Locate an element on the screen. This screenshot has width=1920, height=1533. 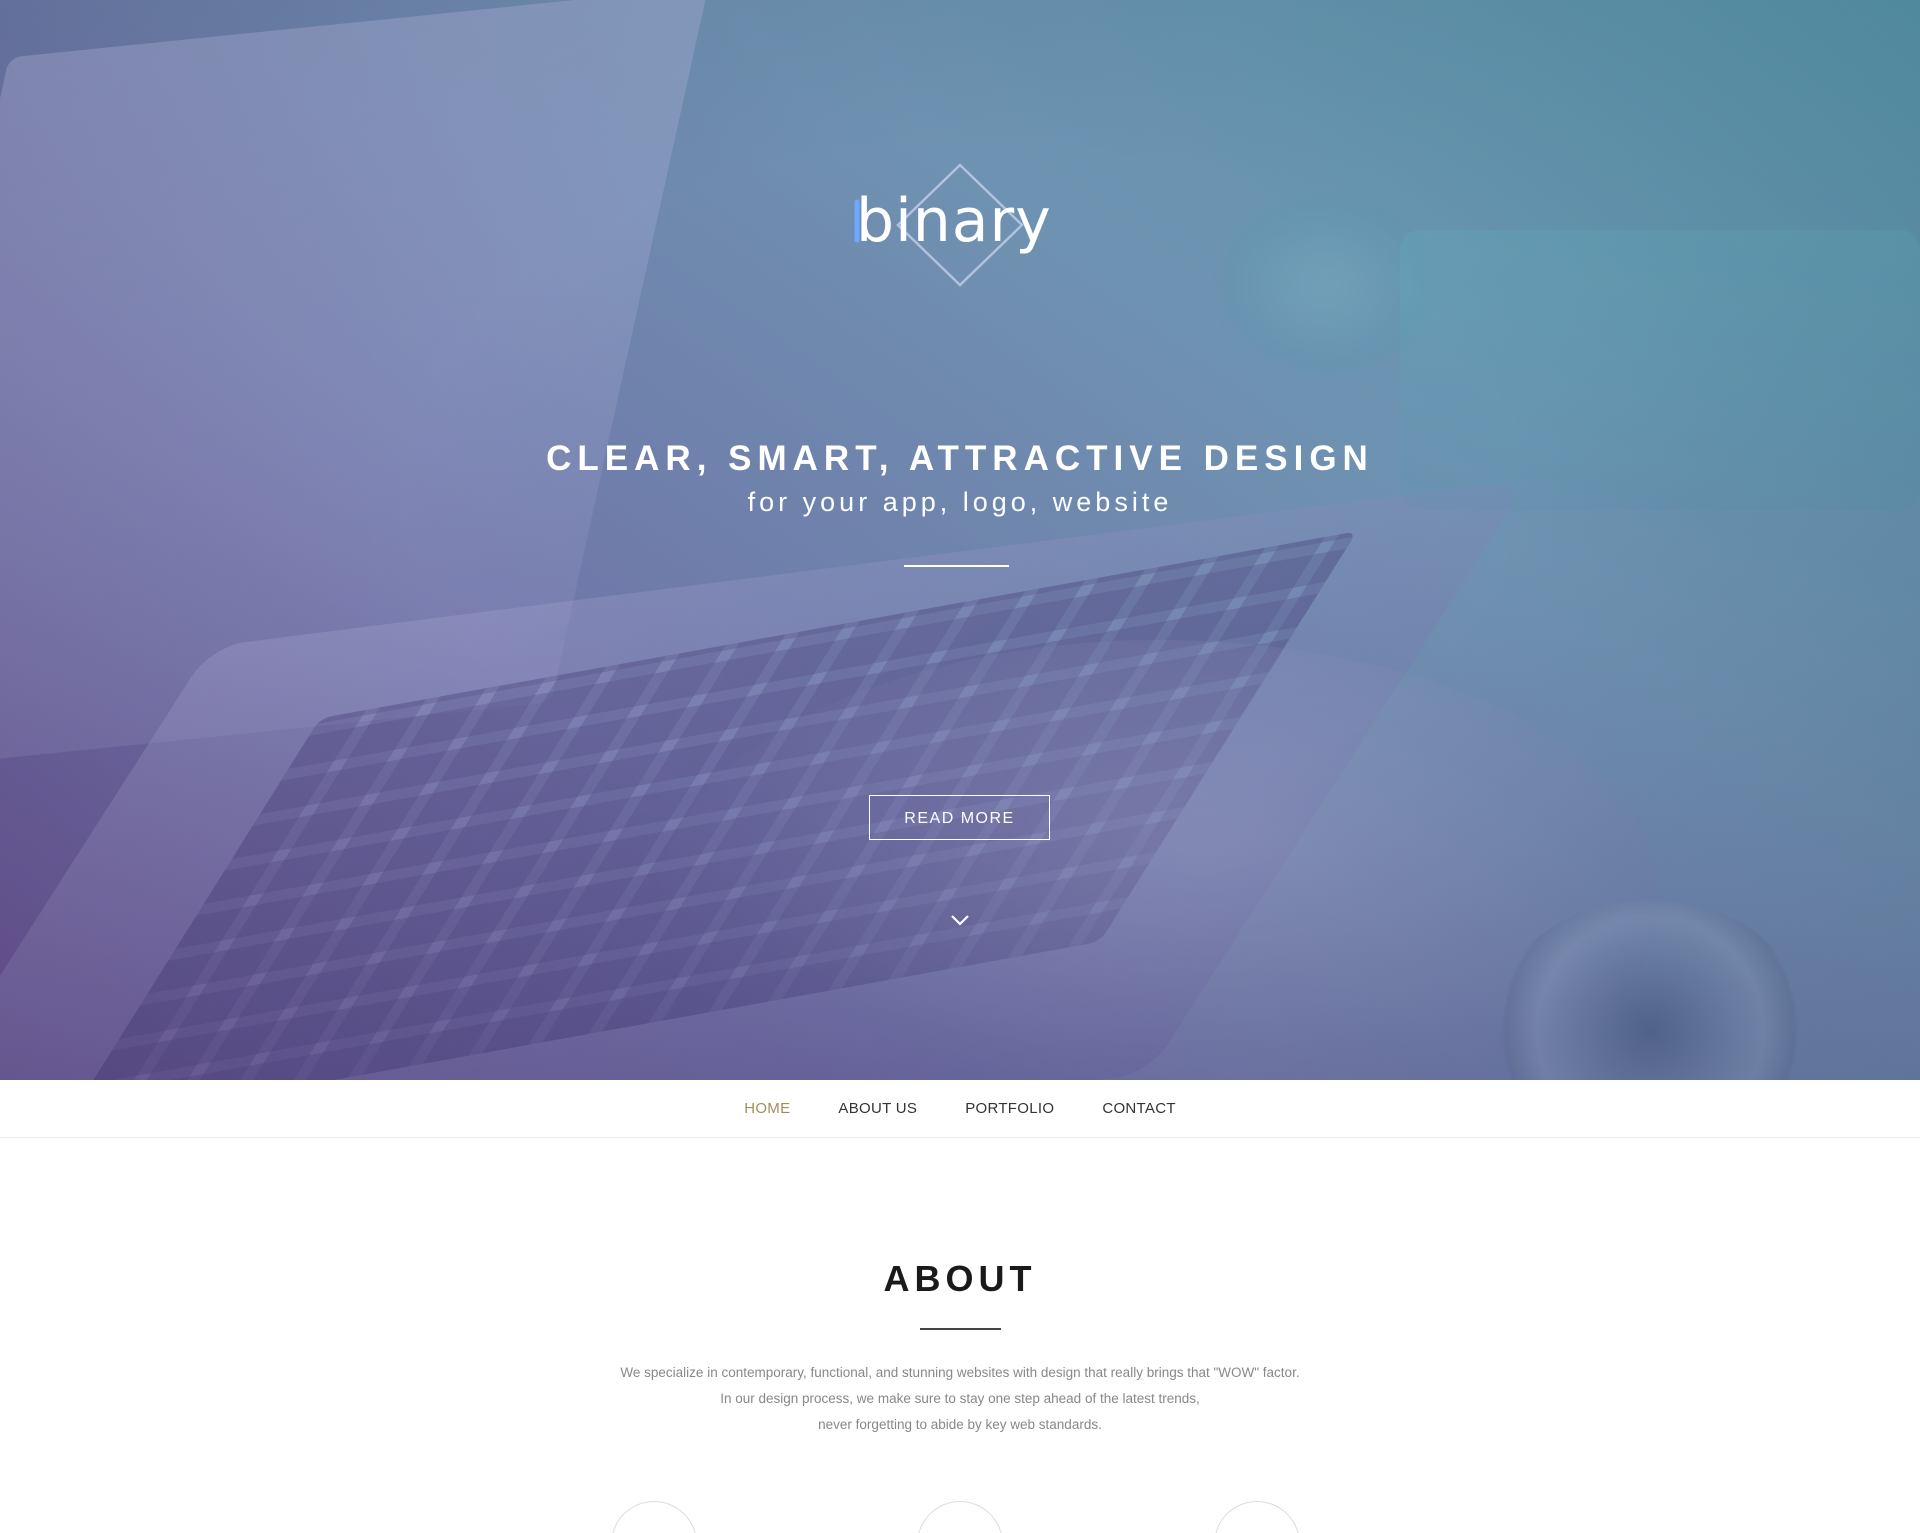
hero-divider is located at coordinates (956, 566).